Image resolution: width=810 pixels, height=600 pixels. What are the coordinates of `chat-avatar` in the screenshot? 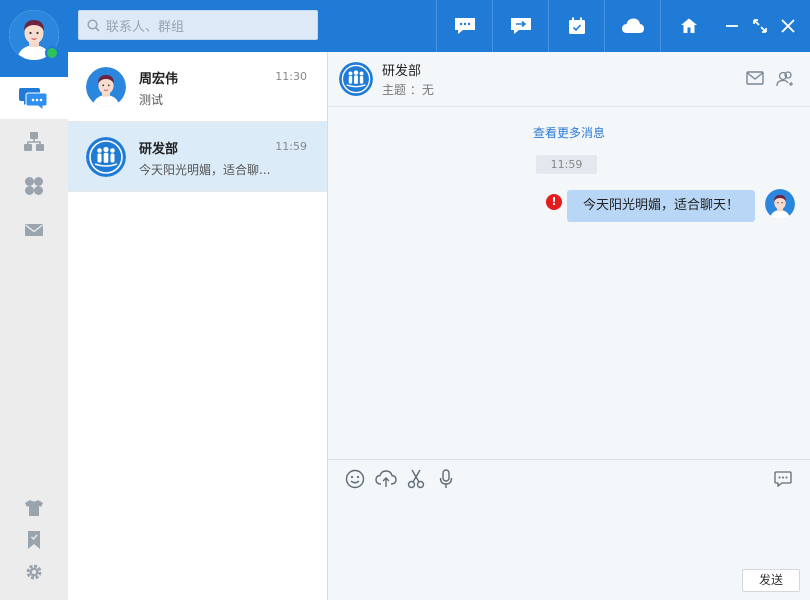 It's located at (356, 79).